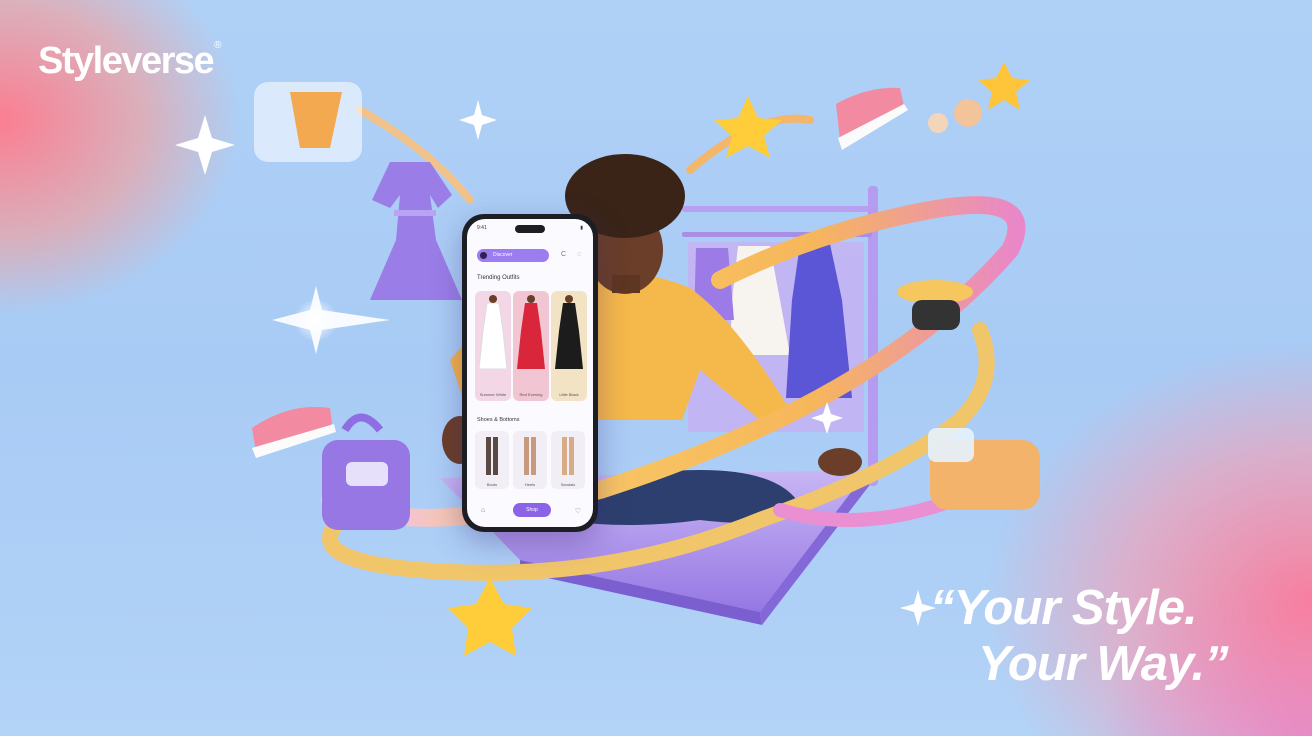 This screenshot has width=1312, height=736. I want to click on section-title-outfits: Trending Outfits, so click(498, 278).